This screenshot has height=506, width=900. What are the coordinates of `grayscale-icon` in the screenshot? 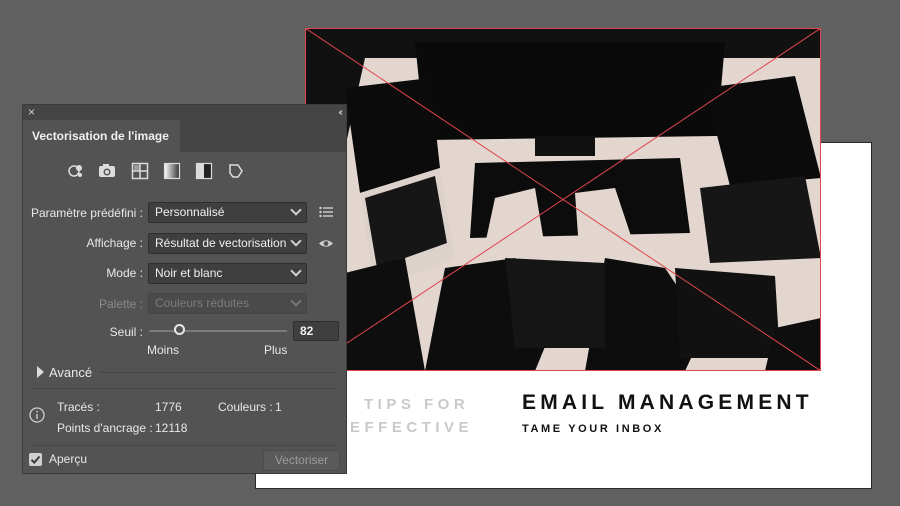 It's located at (172, 171).